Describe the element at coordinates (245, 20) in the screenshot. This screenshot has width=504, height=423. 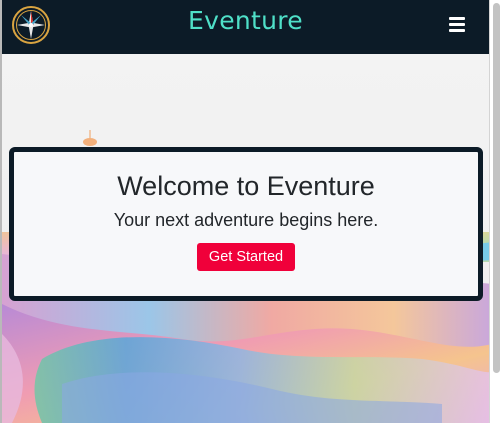
I see `brand-title: Eventure` at that location.